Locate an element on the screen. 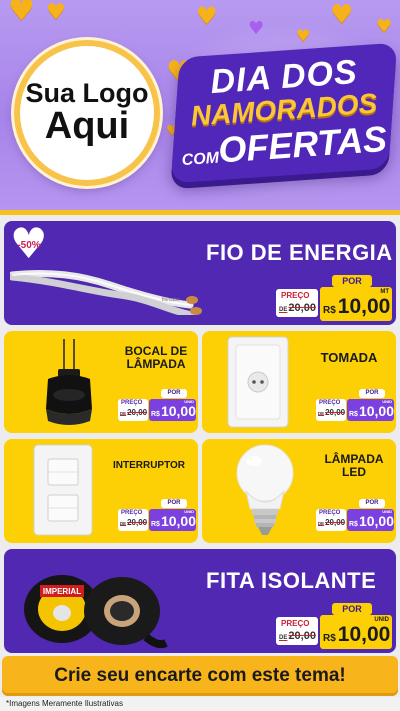 The width and height of the screenshot is (400, 711). insulating-tape-image: IMPERIAL is located at coordinates (96, 612).